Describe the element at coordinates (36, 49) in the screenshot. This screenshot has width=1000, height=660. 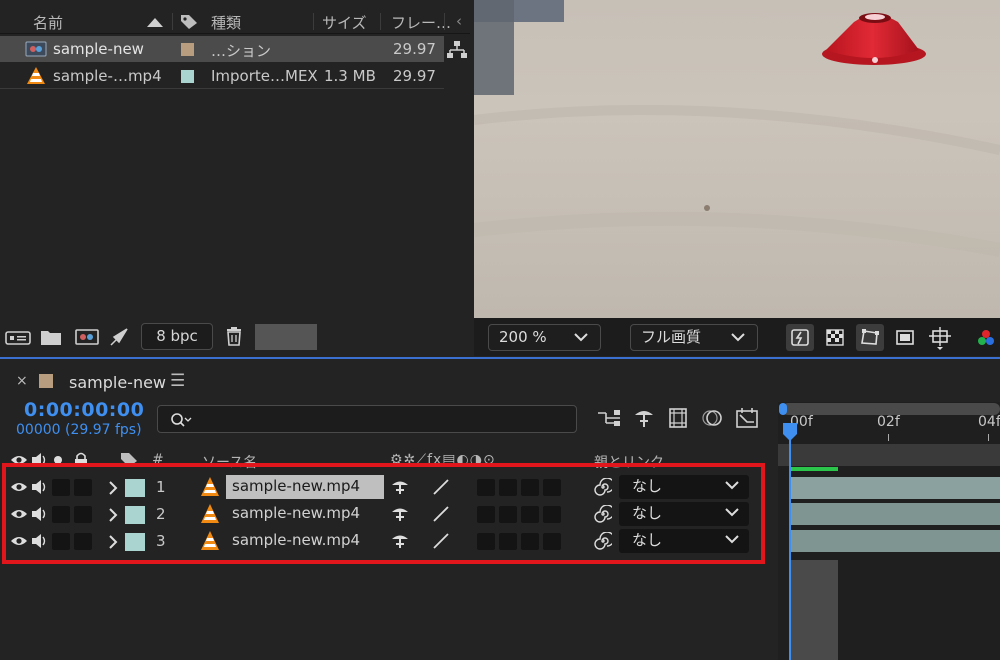
I see `composition-icon` at that location.